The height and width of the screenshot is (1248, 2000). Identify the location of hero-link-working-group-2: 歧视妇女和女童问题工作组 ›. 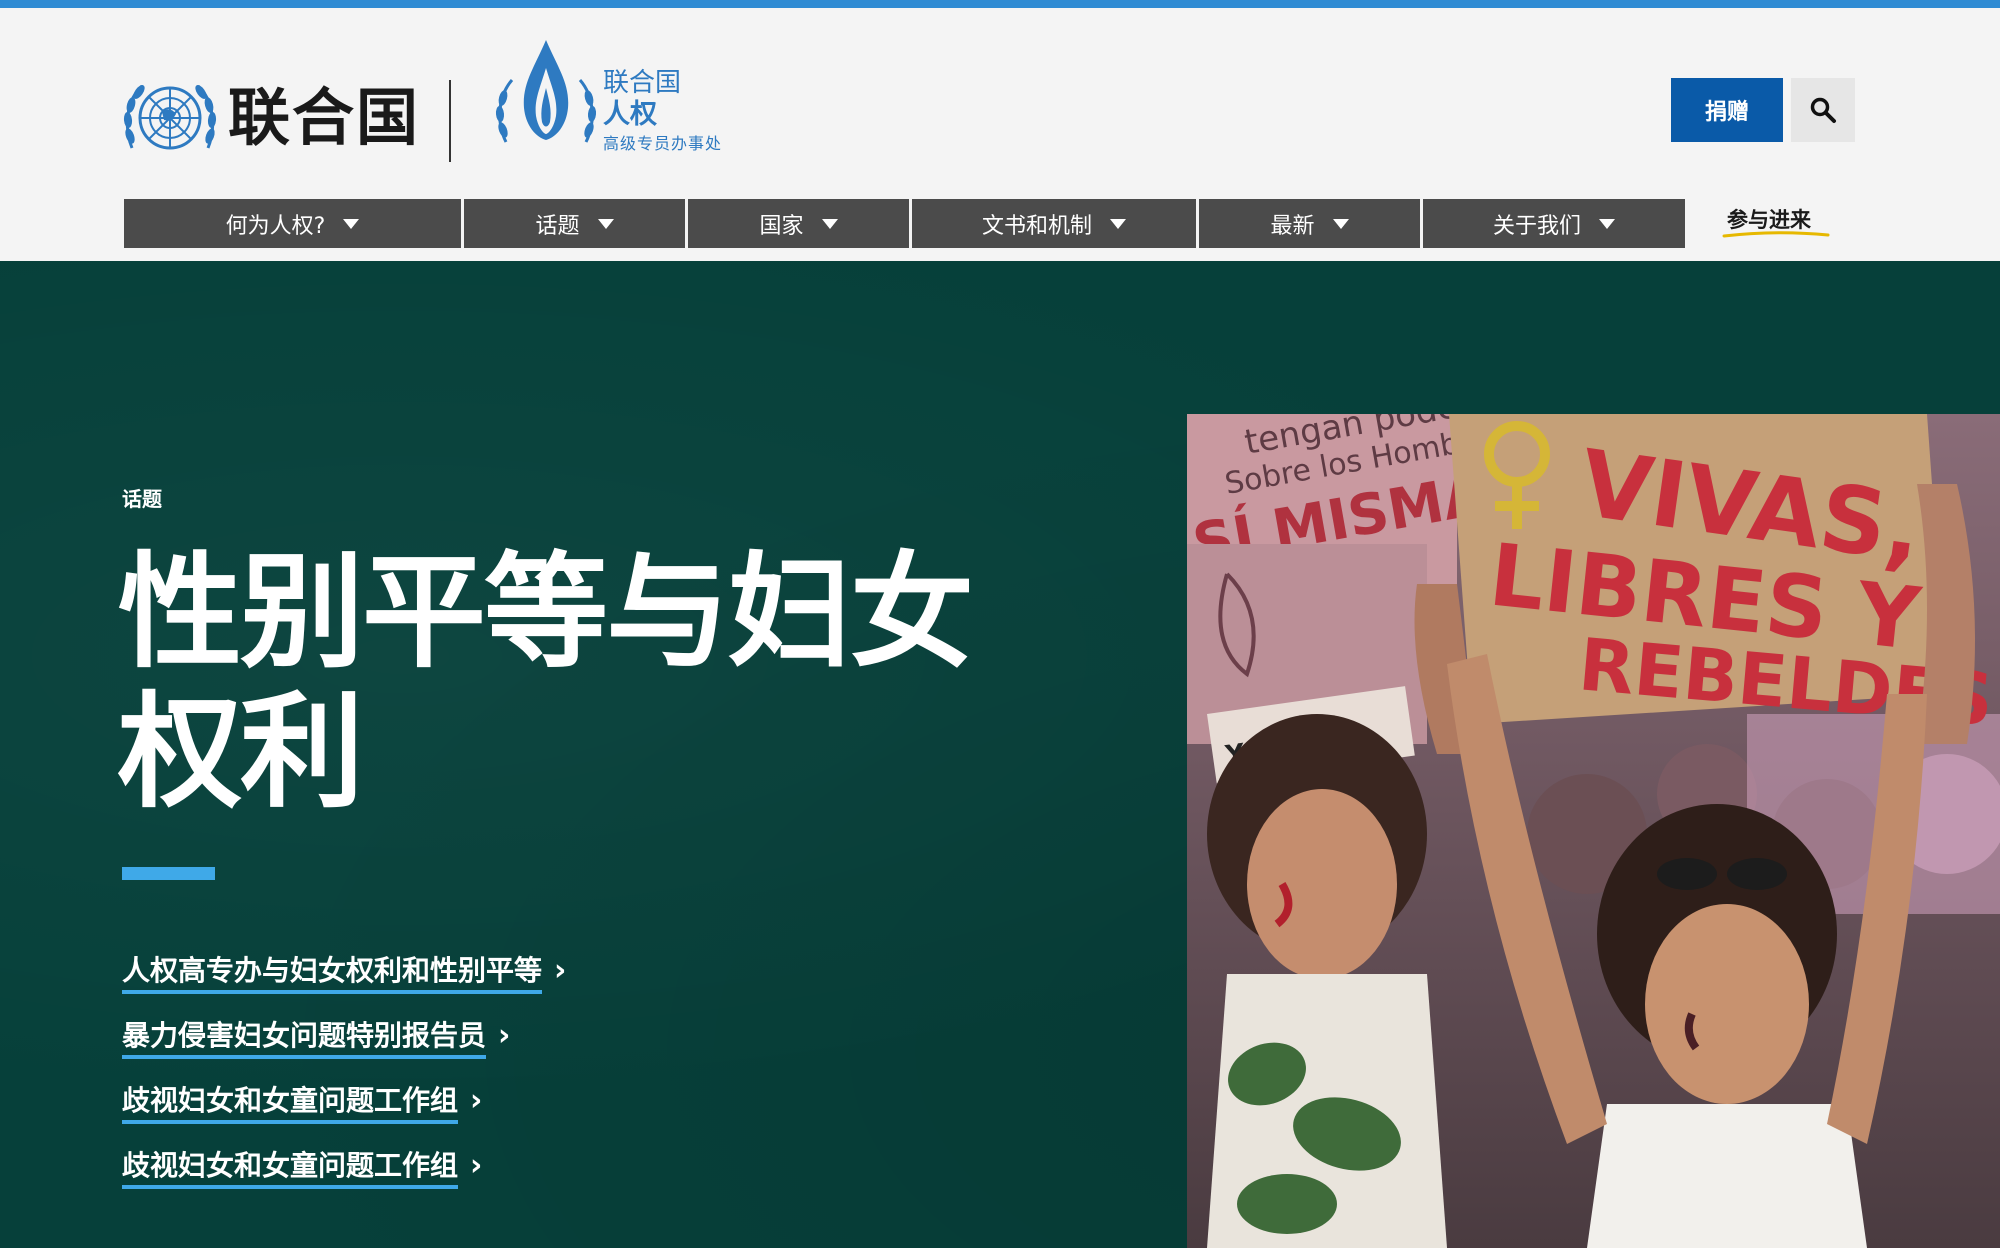
(344, 1168).